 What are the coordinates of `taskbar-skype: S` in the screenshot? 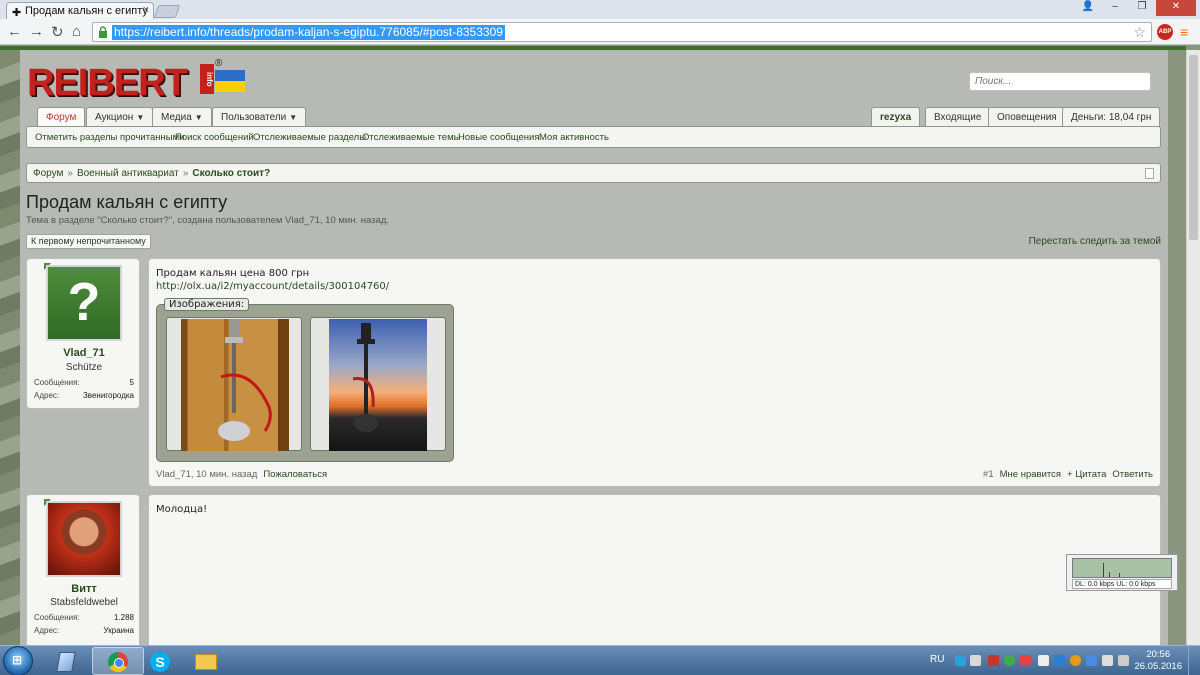 It's located at (160, 661).